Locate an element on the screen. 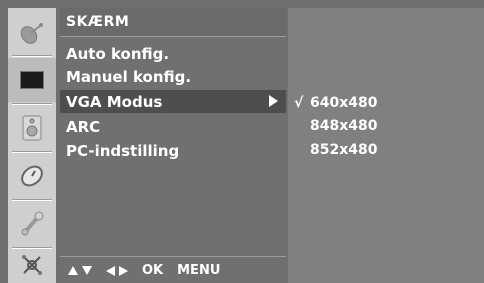 The image size is (484, 283). submenu-item-label: 640x480 is located at coordinates (344, 103).